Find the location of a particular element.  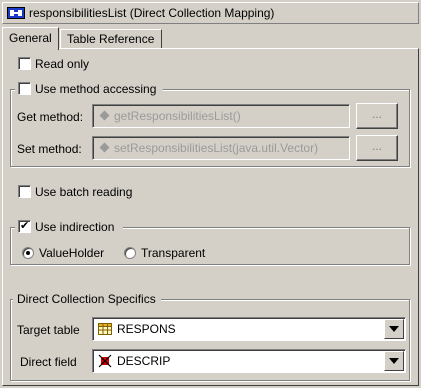

direct-field-combo: DESCRIP is located at coordinates (249, 361).